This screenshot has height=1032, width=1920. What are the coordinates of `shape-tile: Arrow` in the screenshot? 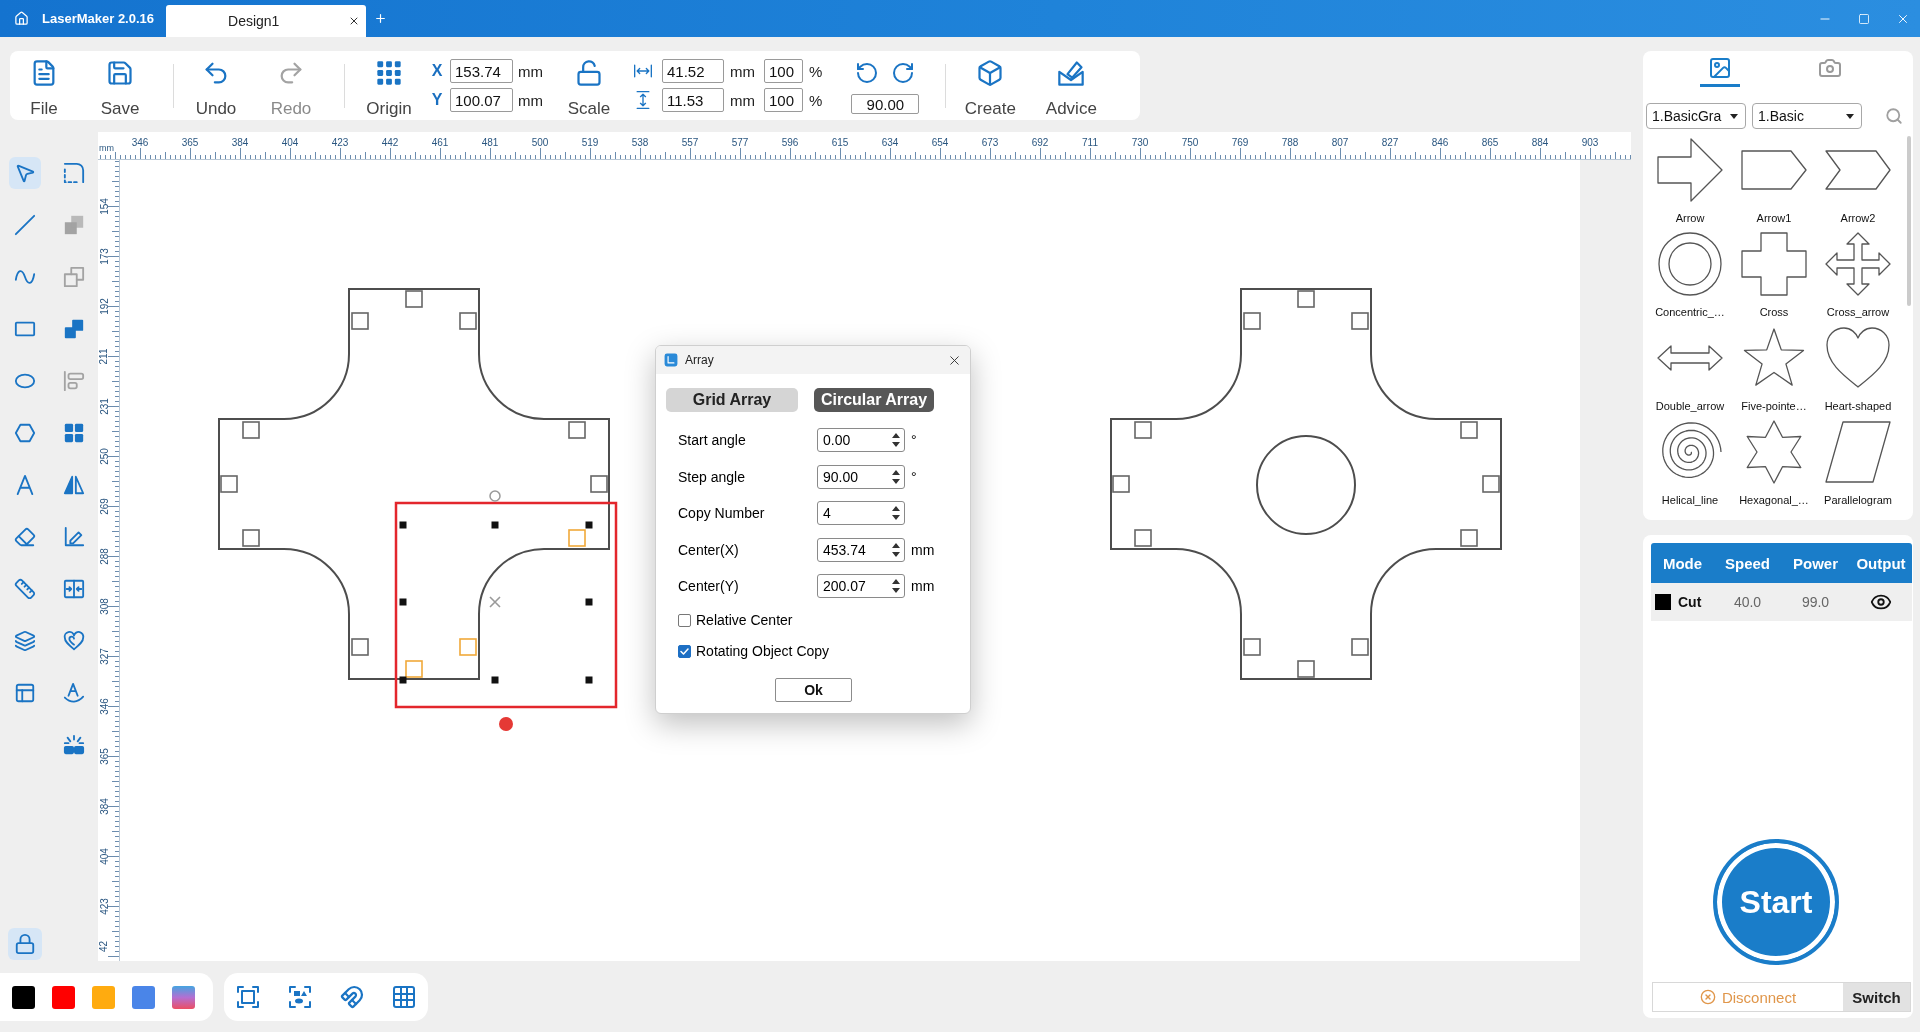 It's located at (1690, 183).